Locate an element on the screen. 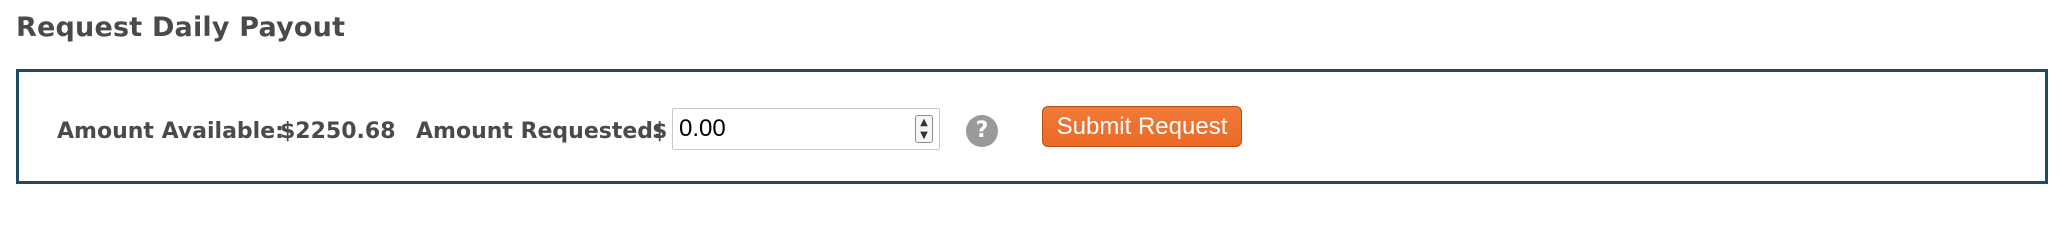 This screenshot has width=2064, height=240. page-title: Request Daily Payout is located at coordinates (181, 27).